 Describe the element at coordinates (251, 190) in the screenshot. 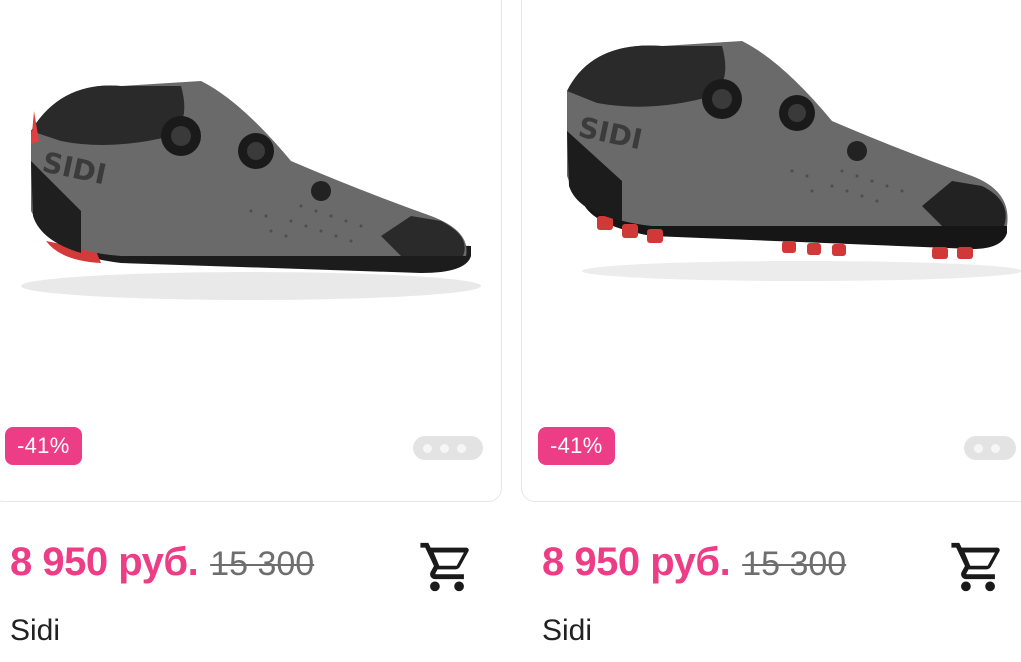

I see `road-shoe-image: SIDI` at that location.